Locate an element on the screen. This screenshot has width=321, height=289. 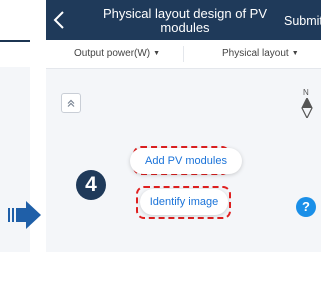
add-pv-modules-button: Add PV modules is located at coordinates (186, 161).